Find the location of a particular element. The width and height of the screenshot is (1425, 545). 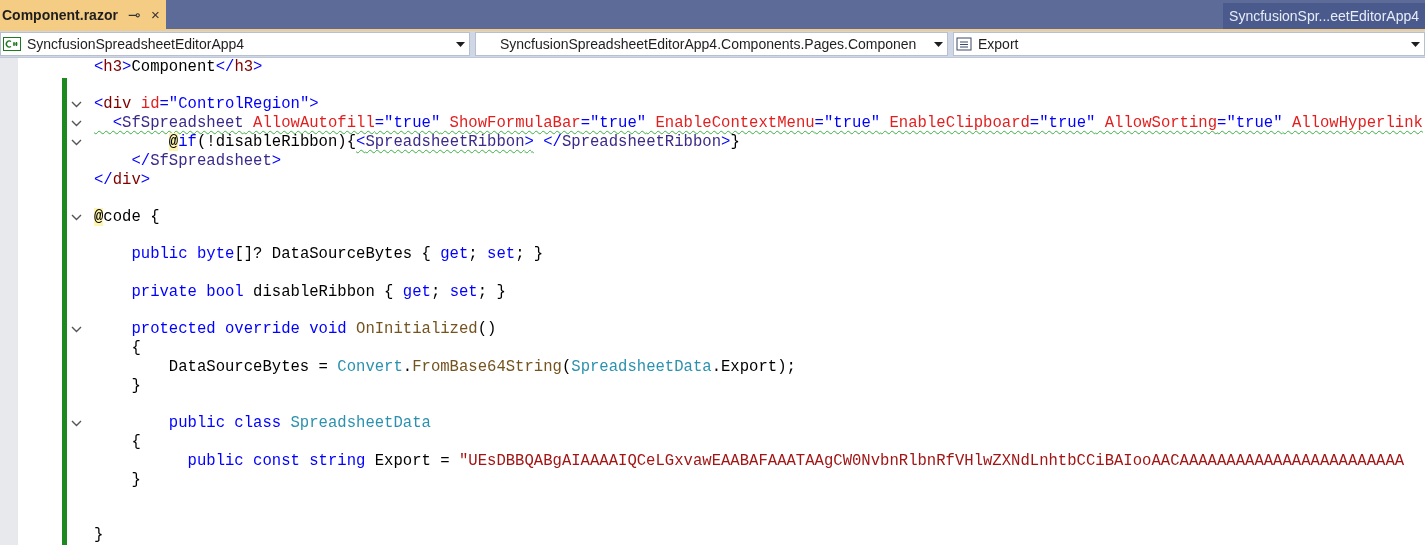

field-icon is located at coordinates (964, 44).